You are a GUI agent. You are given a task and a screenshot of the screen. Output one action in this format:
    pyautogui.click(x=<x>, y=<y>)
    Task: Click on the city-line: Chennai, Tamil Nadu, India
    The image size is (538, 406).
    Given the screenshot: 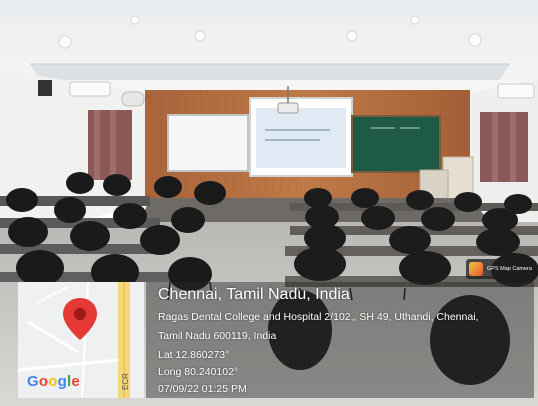 What is the action you would take?
    pyautogui.click(x=254, y=294)
    